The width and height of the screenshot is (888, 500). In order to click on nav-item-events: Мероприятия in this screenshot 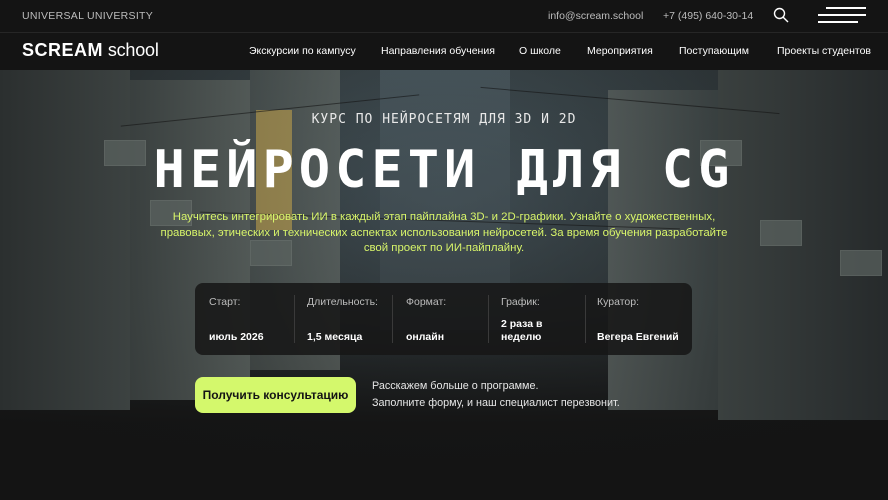, I will do `click(620, 51)`.